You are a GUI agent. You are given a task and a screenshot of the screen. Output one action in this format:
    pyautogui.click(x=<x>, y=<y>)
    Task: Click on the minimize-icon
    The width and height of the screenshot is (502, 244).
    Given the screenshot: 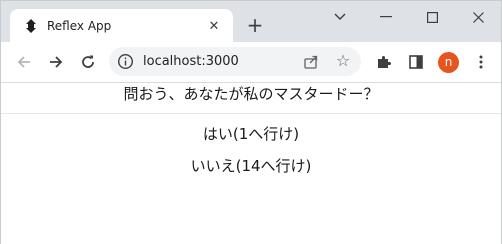 What is the action you would take?
    pyautogui.click(x=386, y=17)
    